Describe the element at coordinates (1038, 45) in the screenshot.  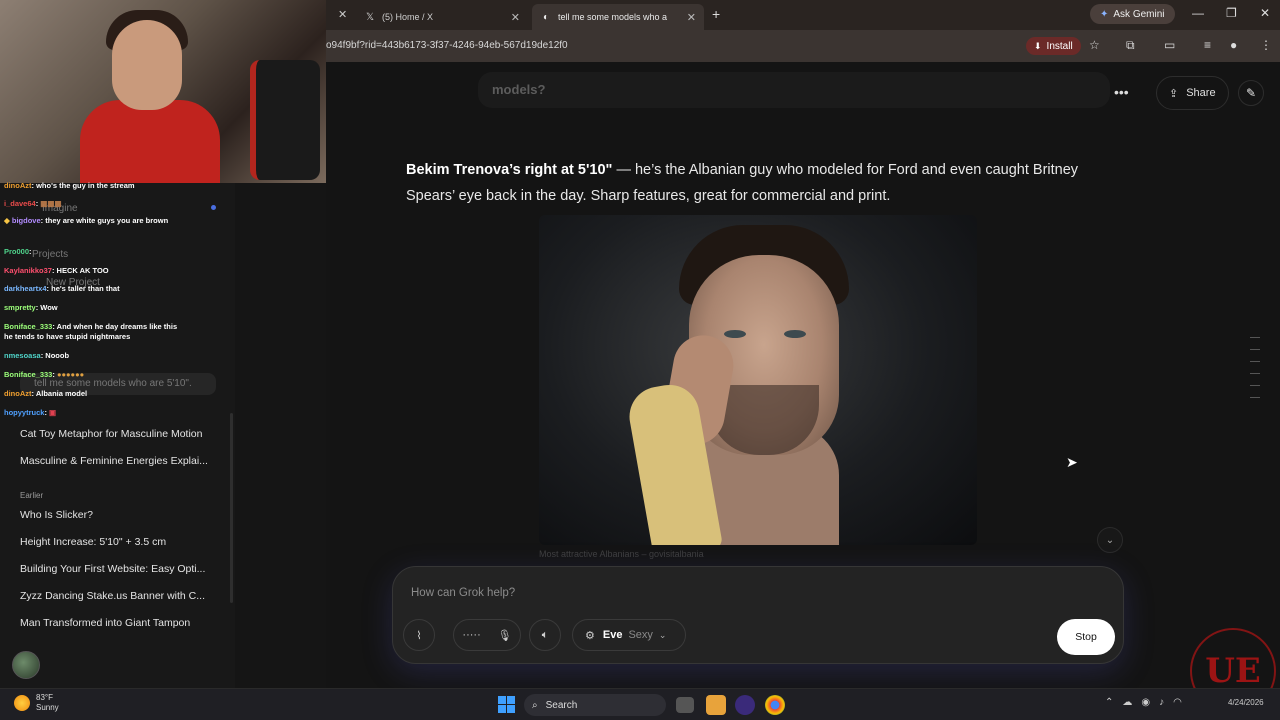
I see `install-icon: ⬇` at that location.